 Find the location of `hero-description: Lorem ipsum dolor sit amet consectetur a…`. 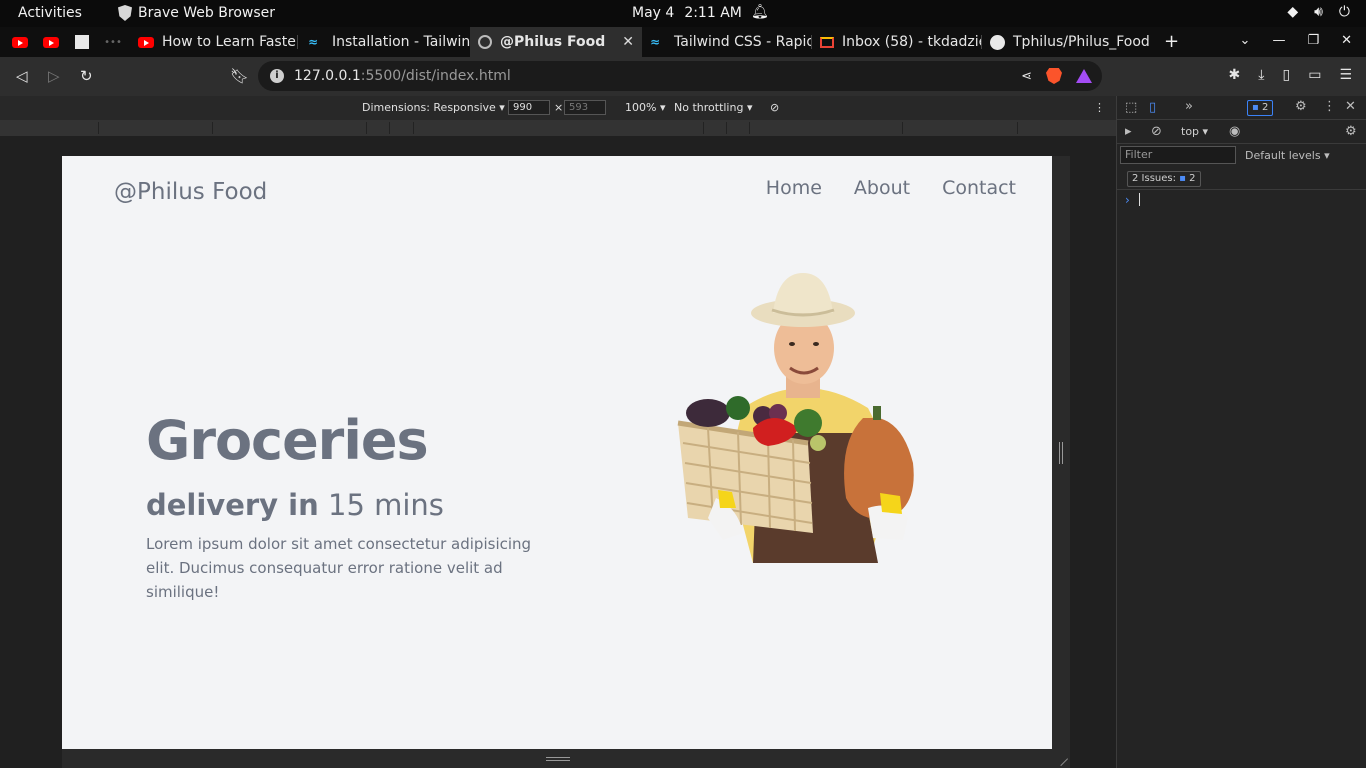

hero-description: Lorem ipsum dolor sit amet consectetur a… is located at coordinates (339, 568).